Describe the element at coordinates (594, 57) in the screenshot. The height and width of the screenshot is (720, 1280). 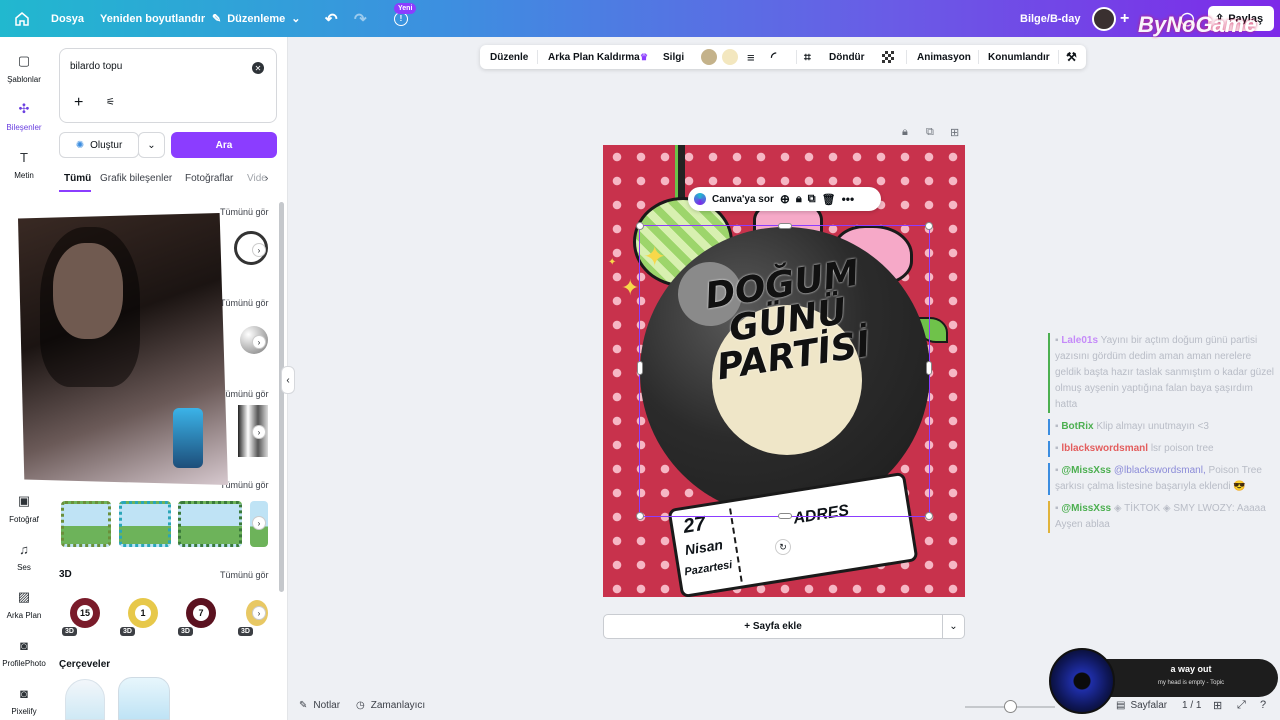
I see `bg-remove-button: Arka Plan Kaldırma` at that location.